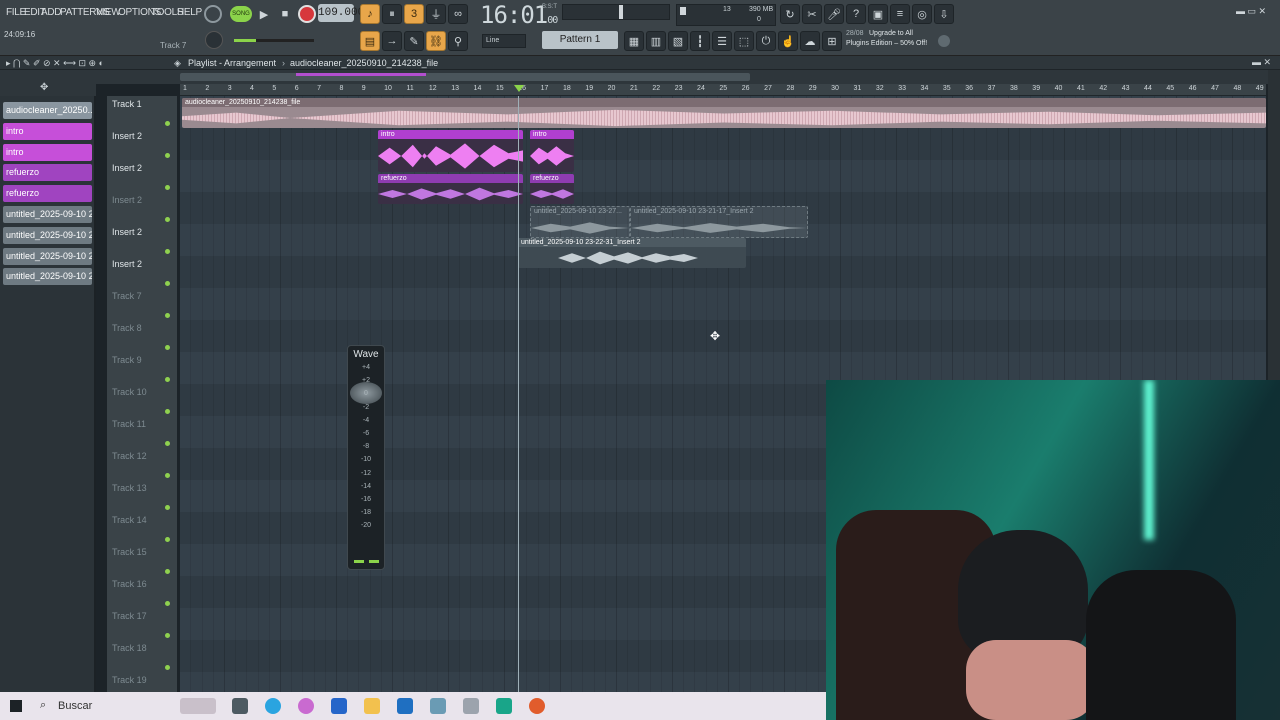 The image size is (1280, 720). I want to click on cart-icon: ⊞, so click(832, 41).